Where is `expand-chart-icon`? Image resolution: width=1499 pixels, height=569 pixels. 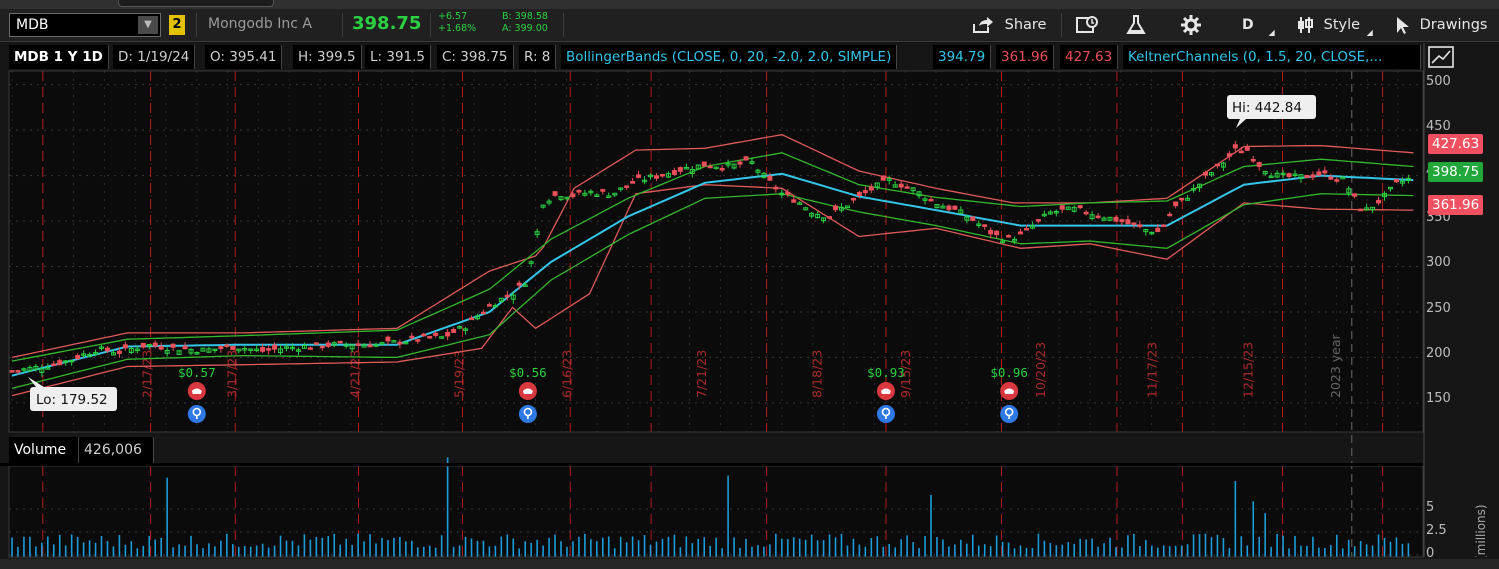 expand-chart-icon is located at coordinates (1441, 57).